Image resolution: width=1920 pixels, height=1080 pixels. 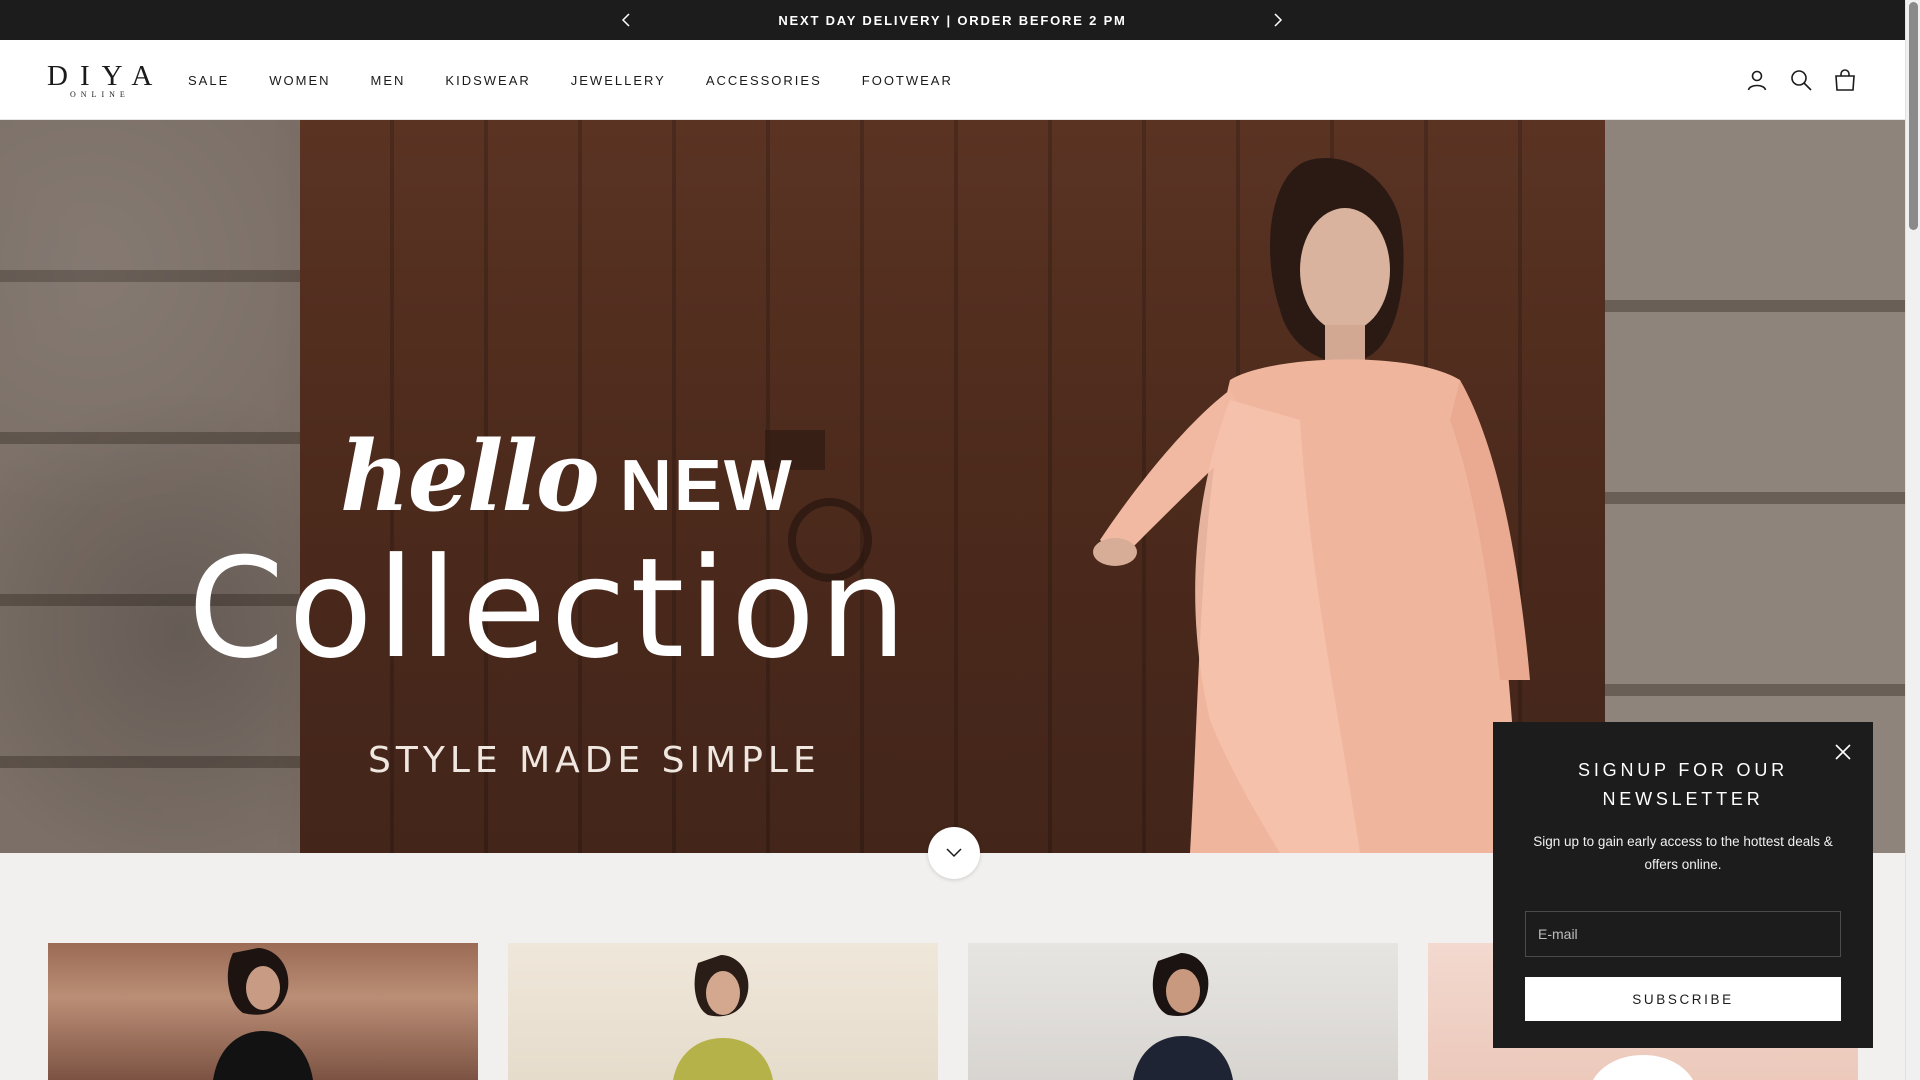 I want to click on newsletter-title-line1: SIGNUP FOR OUR, so click(x=1683, y=770).